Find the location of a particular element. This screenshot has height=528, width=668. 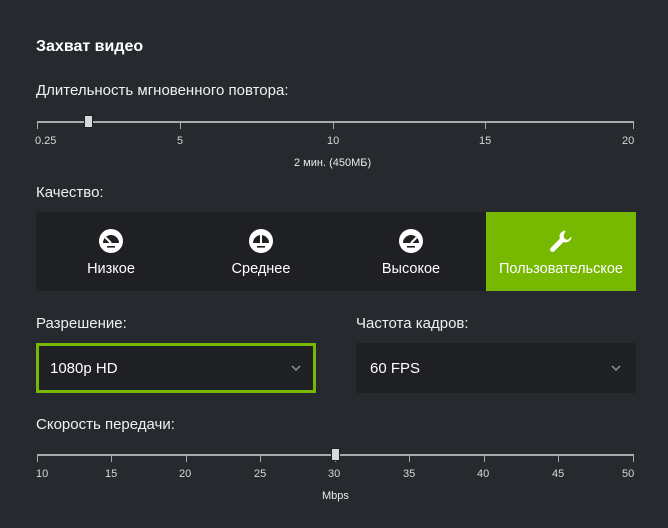

quality-option-low: Низкое is located at coordinates (111, 251).